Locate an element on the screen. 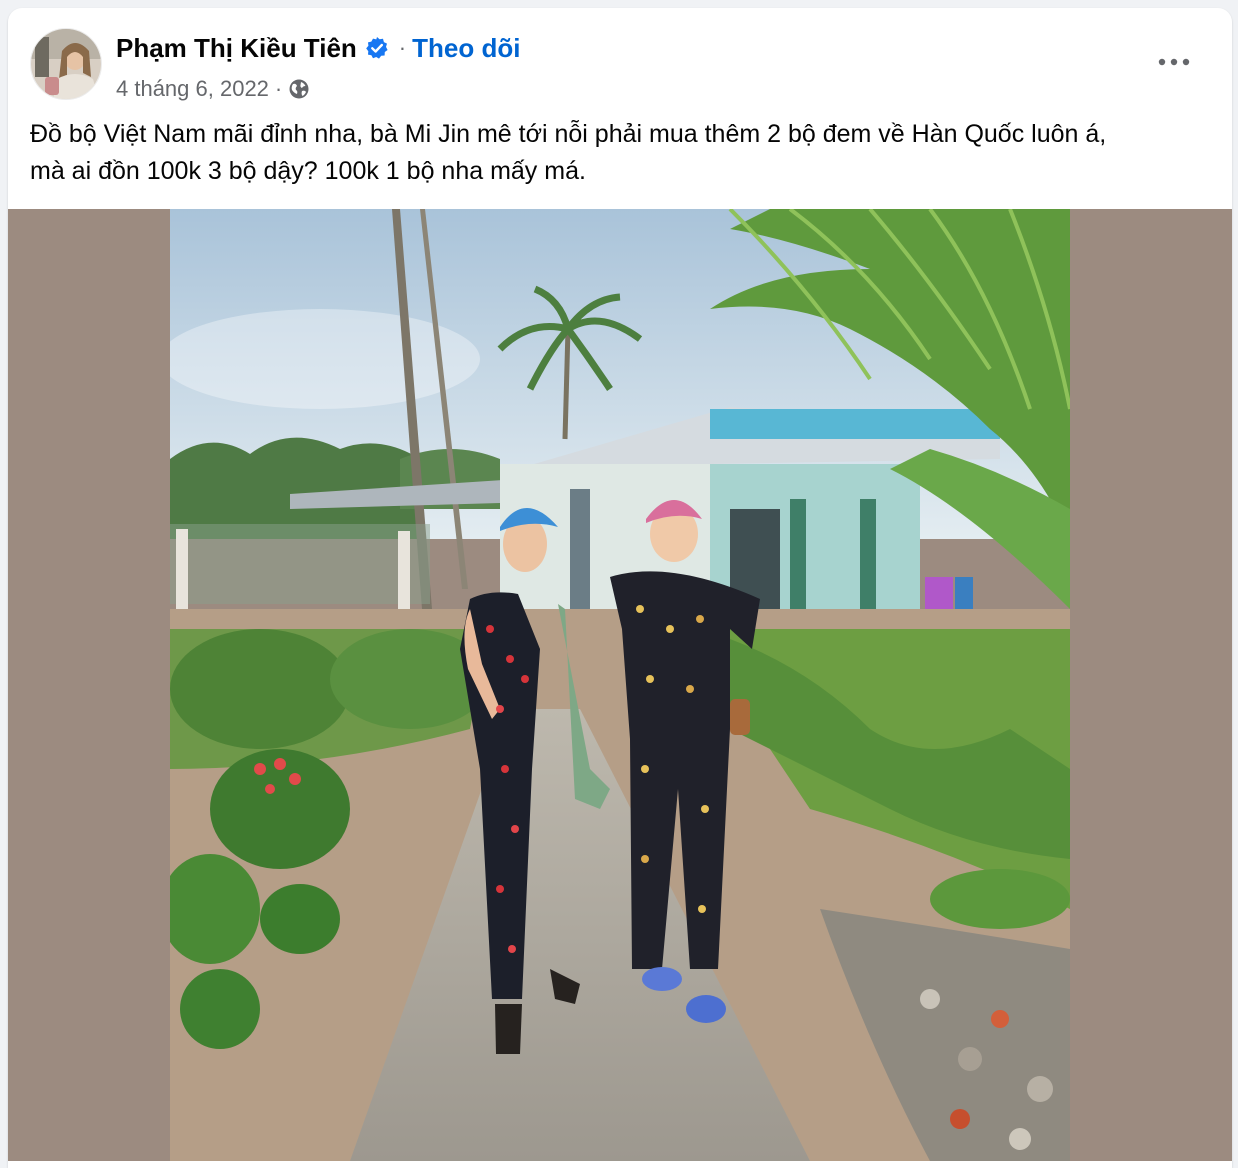 The image size is (1238, 1168). post-header-line: Phạm Thị Kiều Tiên · Theo dõi is located at coordinates (318, 48).